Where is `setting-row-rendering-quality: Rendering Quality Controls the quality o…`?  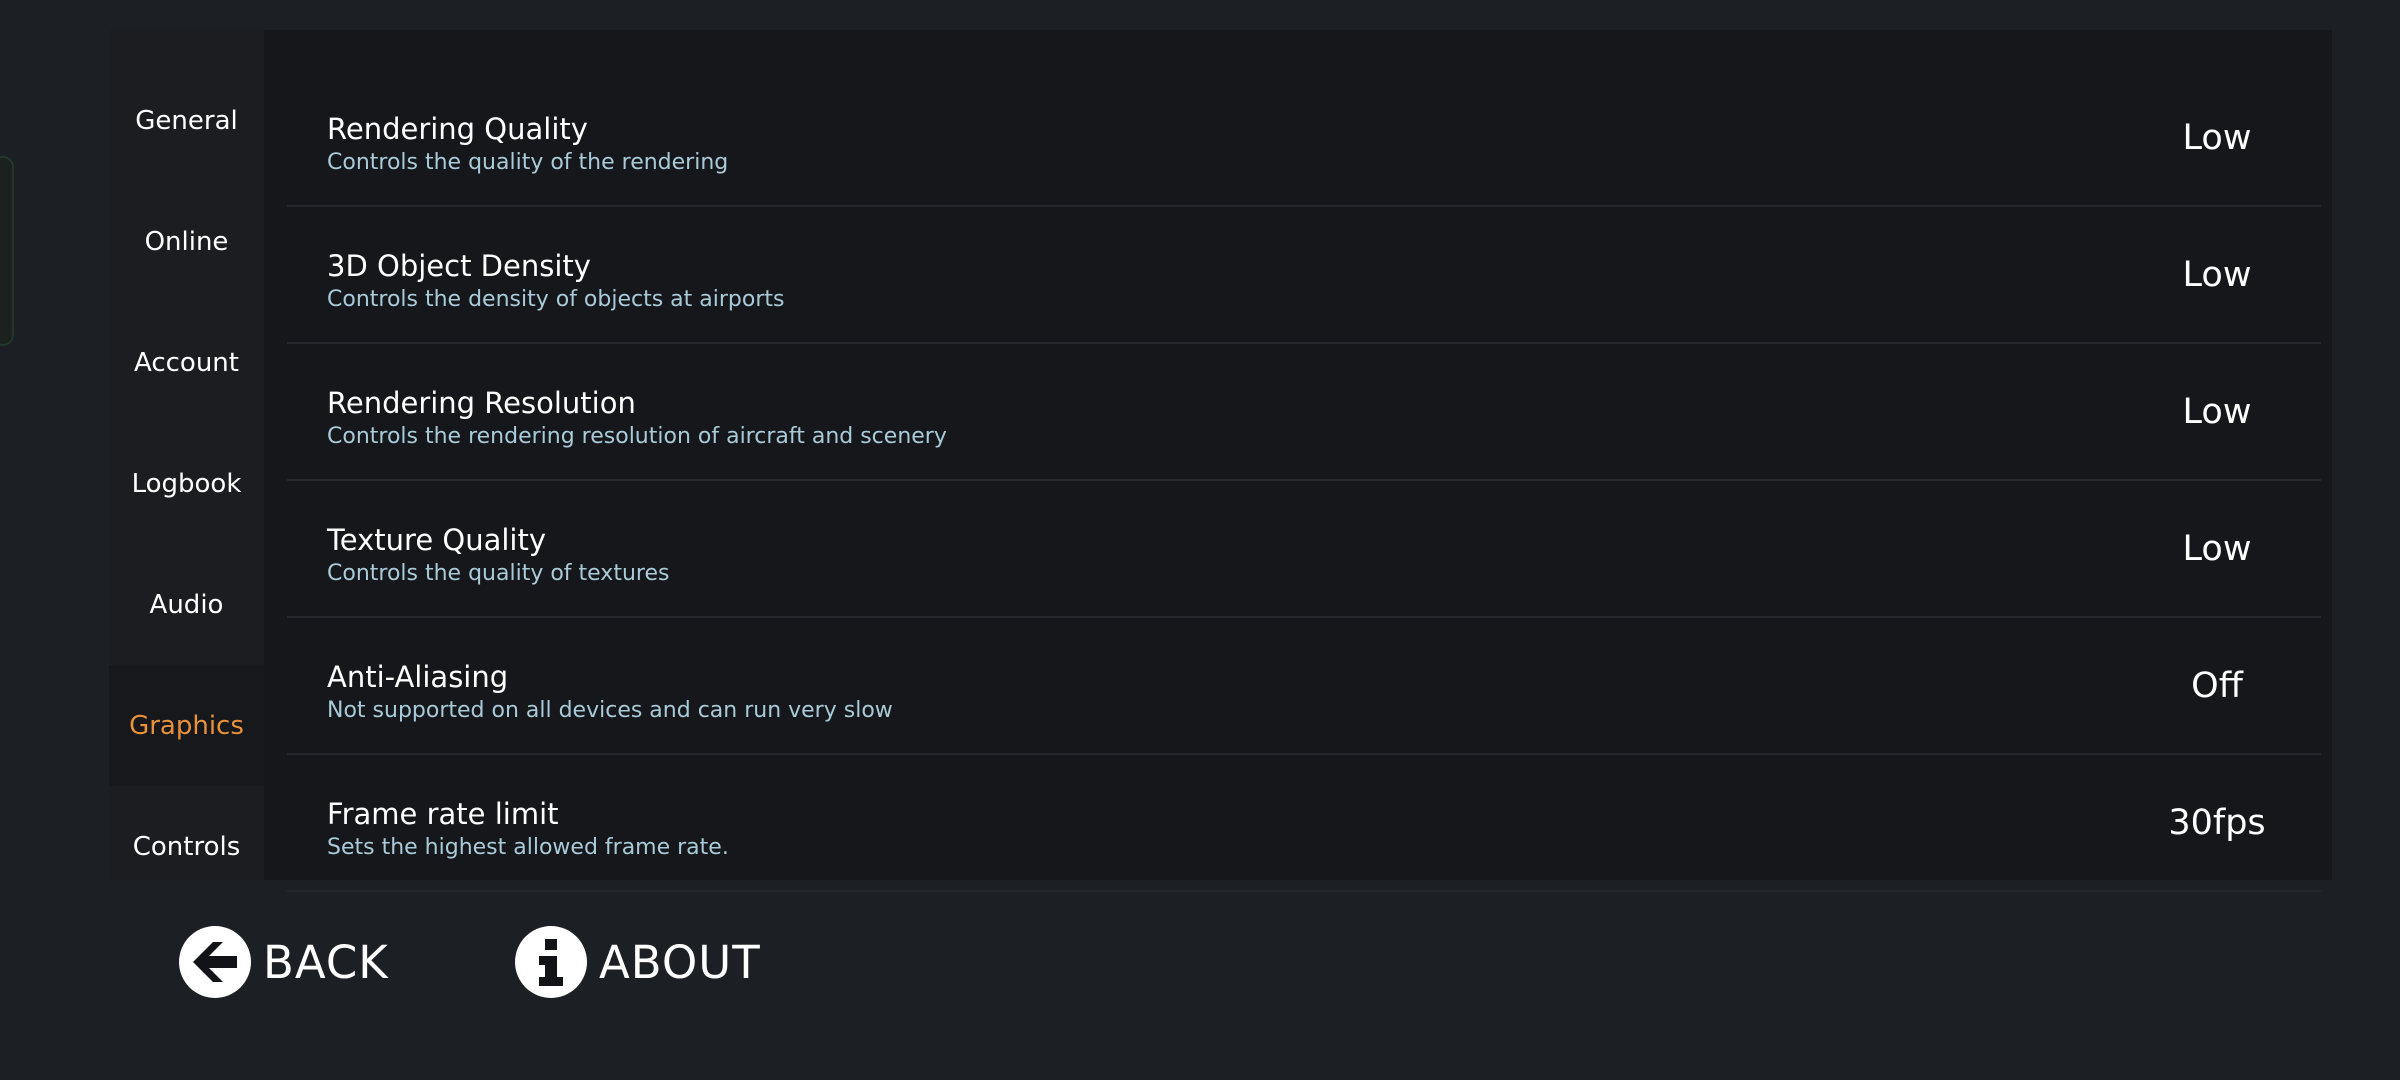
setting-row-rendering-quality: Rendering Quality Controls the quality o… is located at coordinates (1304, 138).